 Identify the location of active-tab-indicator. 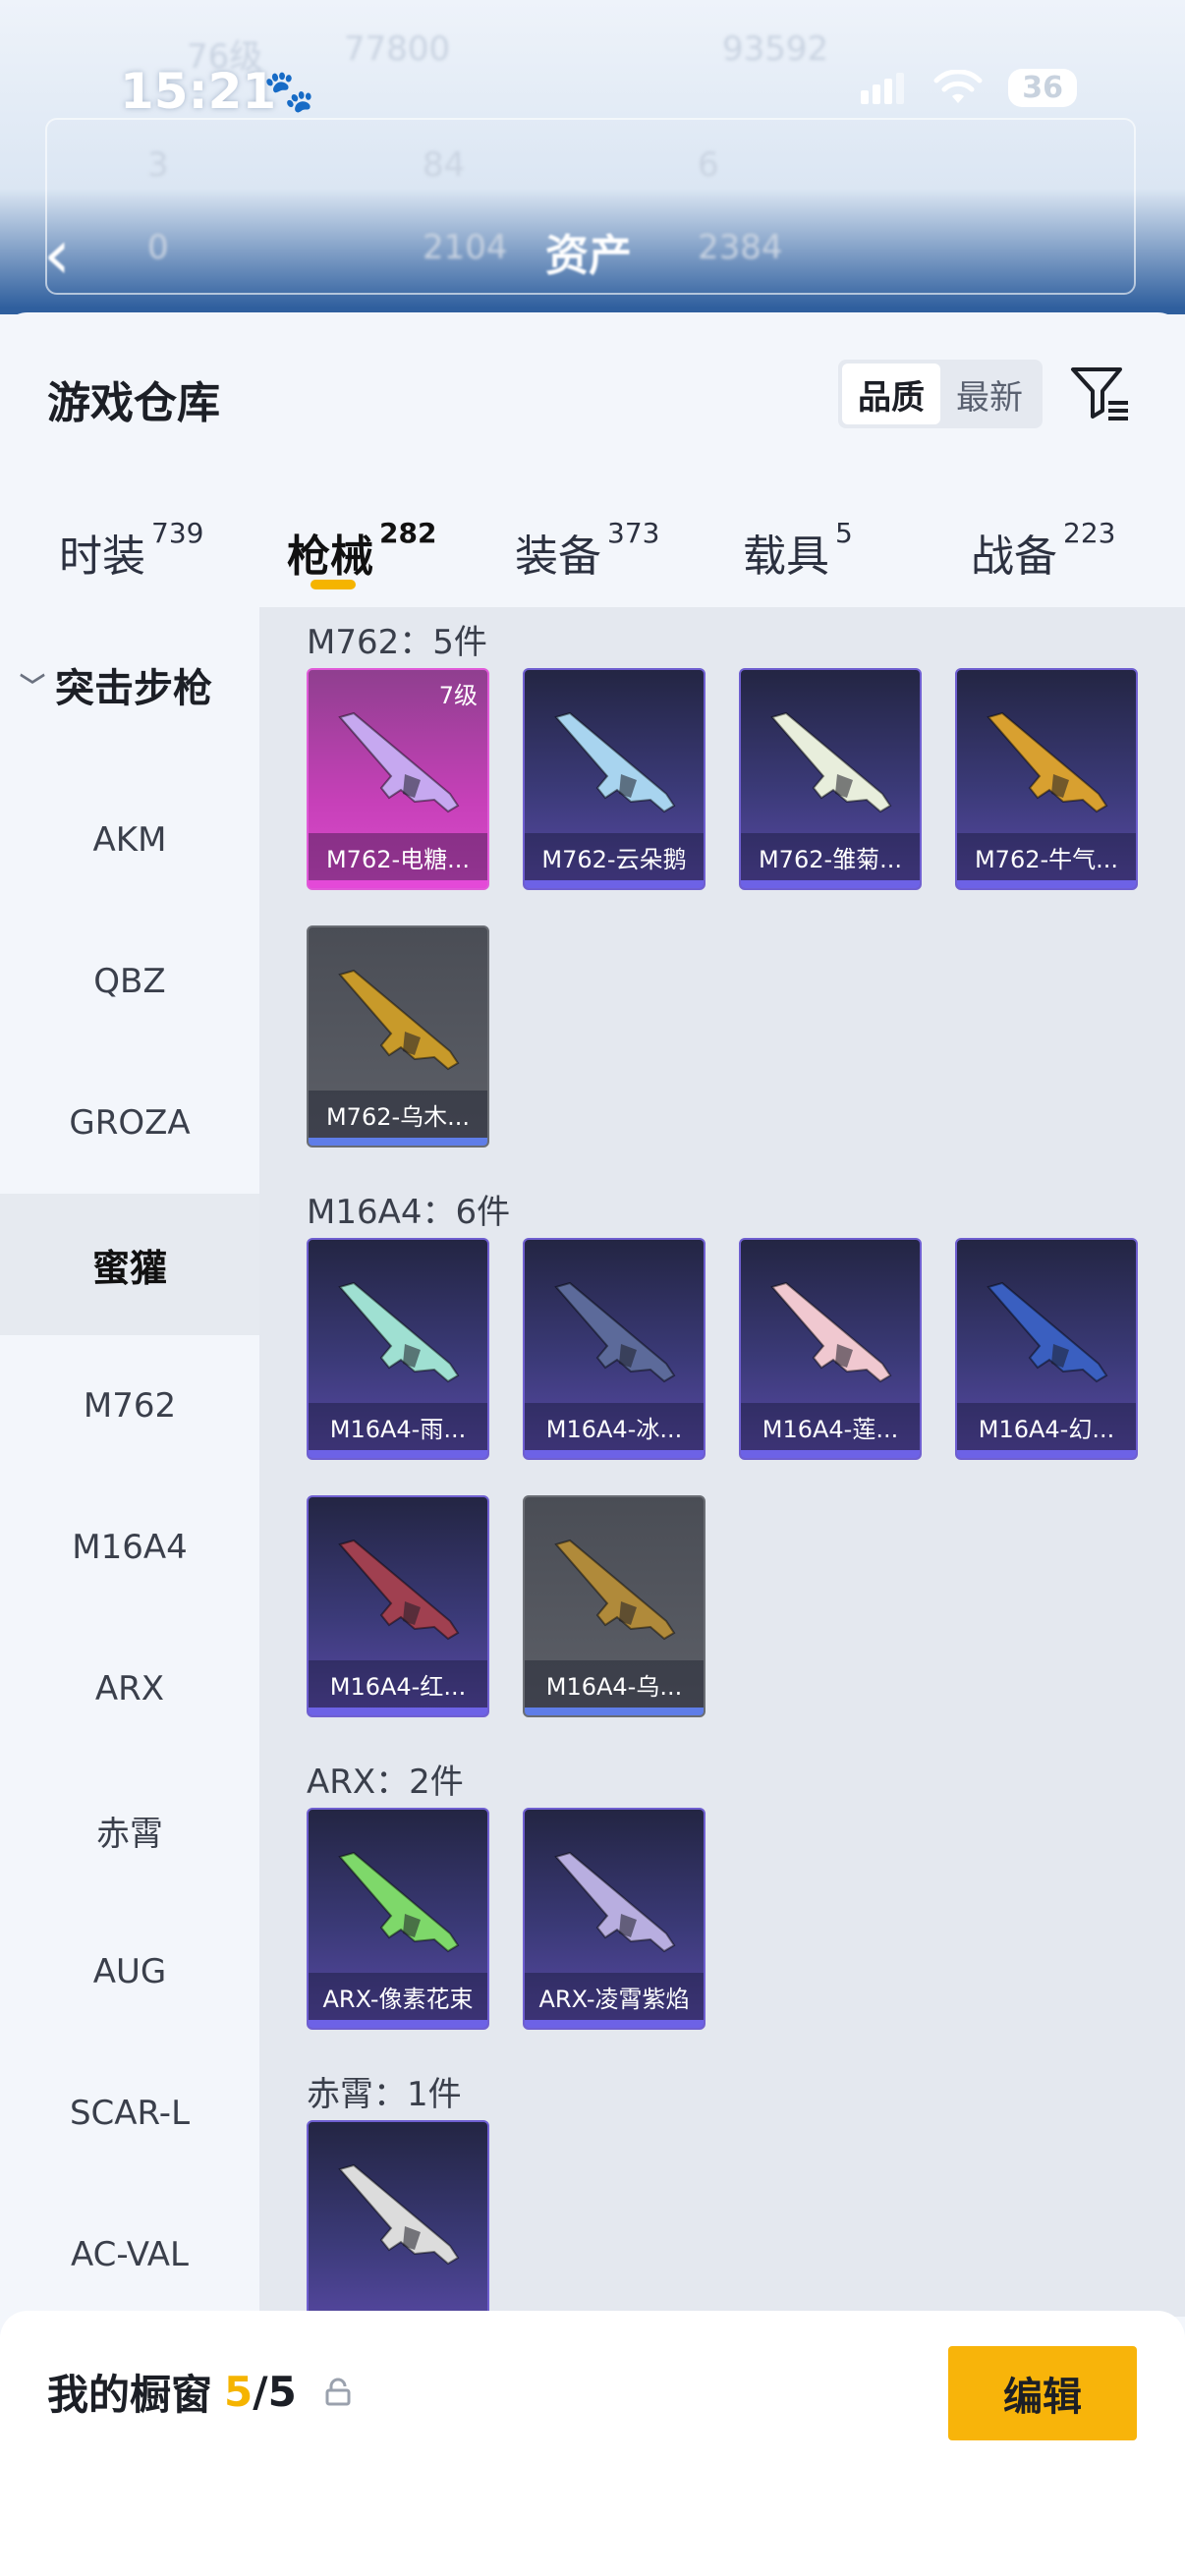
(333, 584).